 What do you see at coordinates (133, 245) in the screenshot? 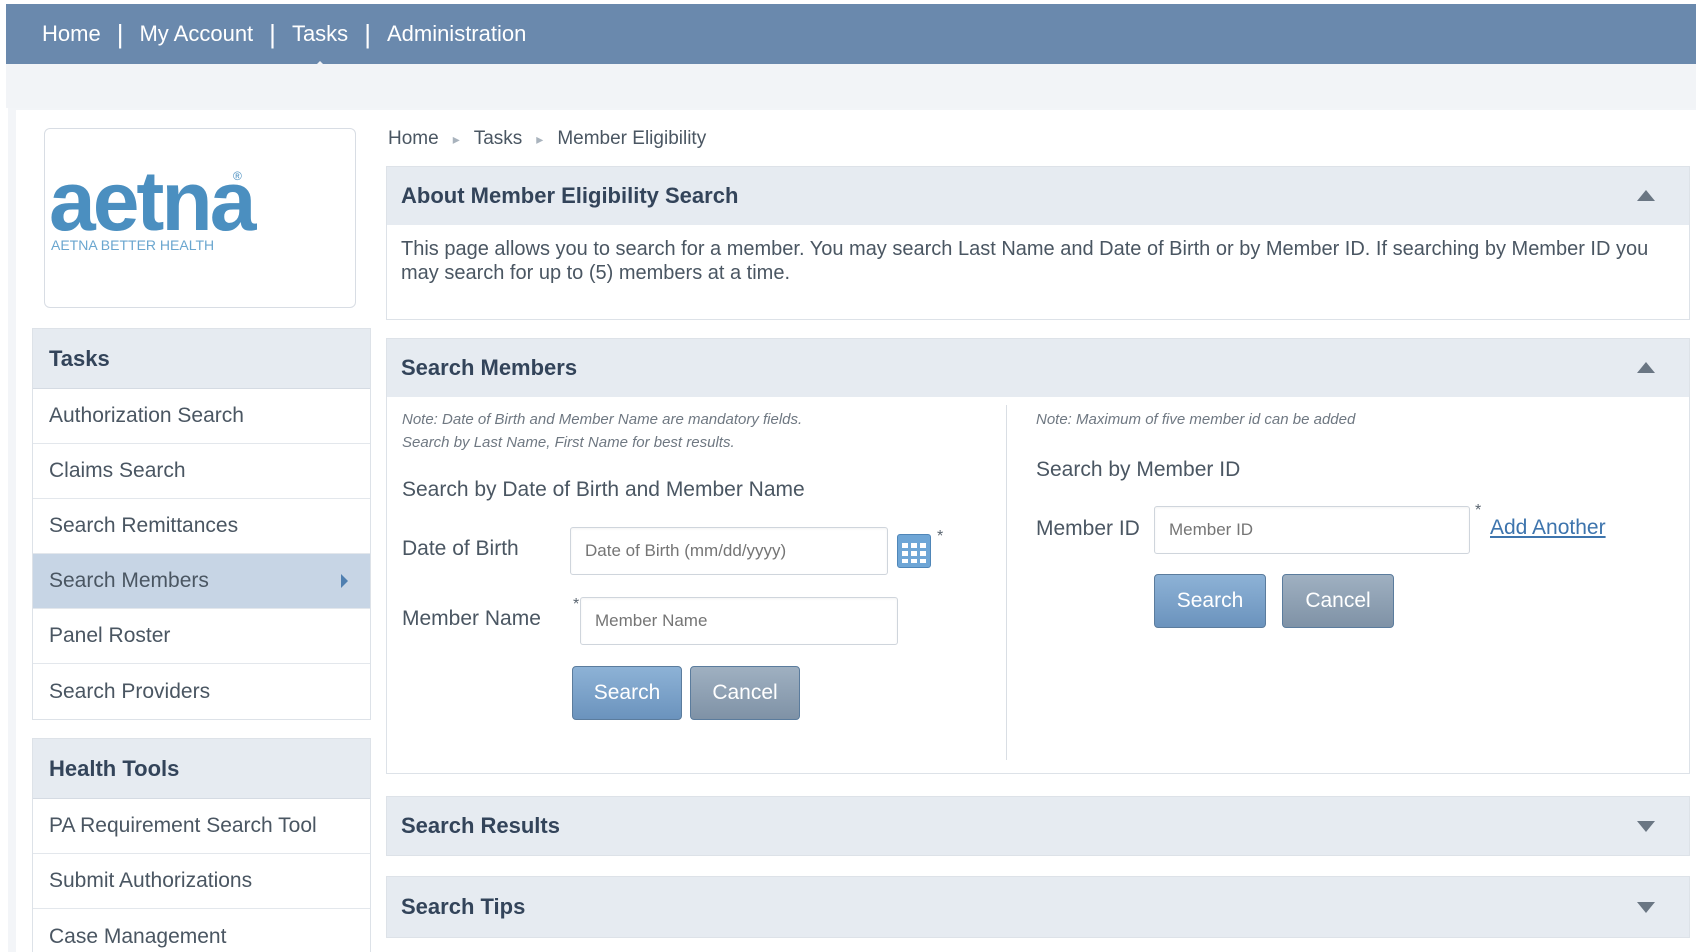
I see `logo-tagline: AETNA BETTER HEALTH` at bounding box center [133, 245].